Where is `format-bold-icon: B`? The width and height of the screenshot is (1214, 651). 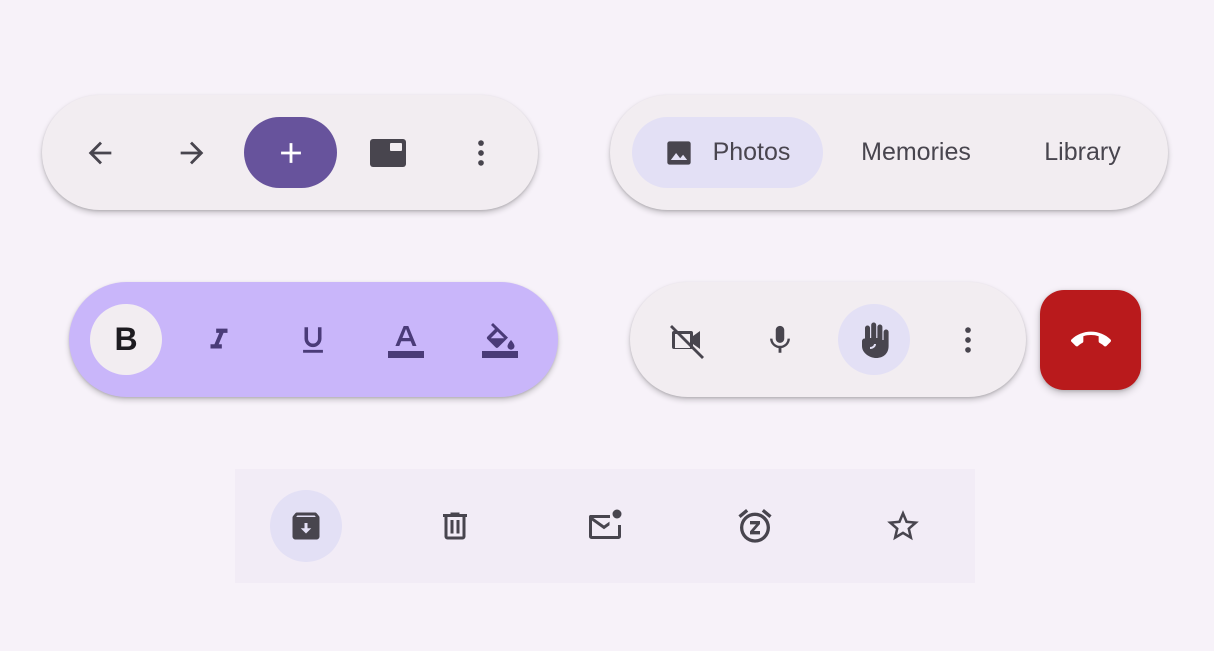 format-bold-icon: B is located at coordinates (126, 339).